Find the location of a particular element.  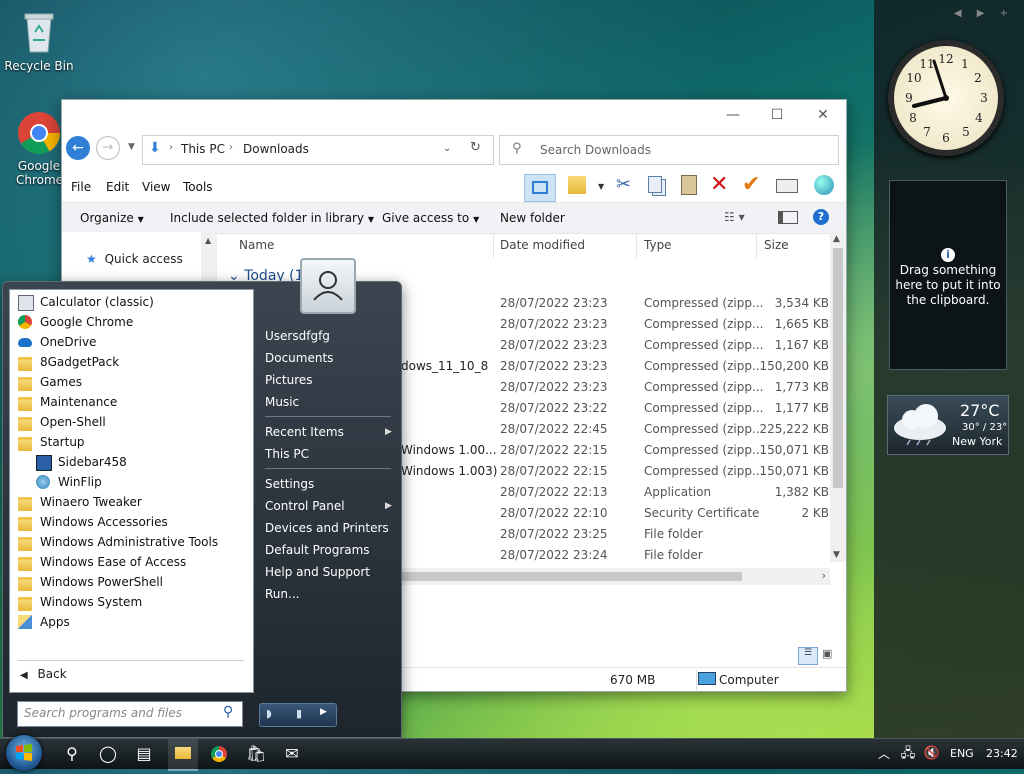

store-icon: 🛍 is located at coordinates (256, 754).